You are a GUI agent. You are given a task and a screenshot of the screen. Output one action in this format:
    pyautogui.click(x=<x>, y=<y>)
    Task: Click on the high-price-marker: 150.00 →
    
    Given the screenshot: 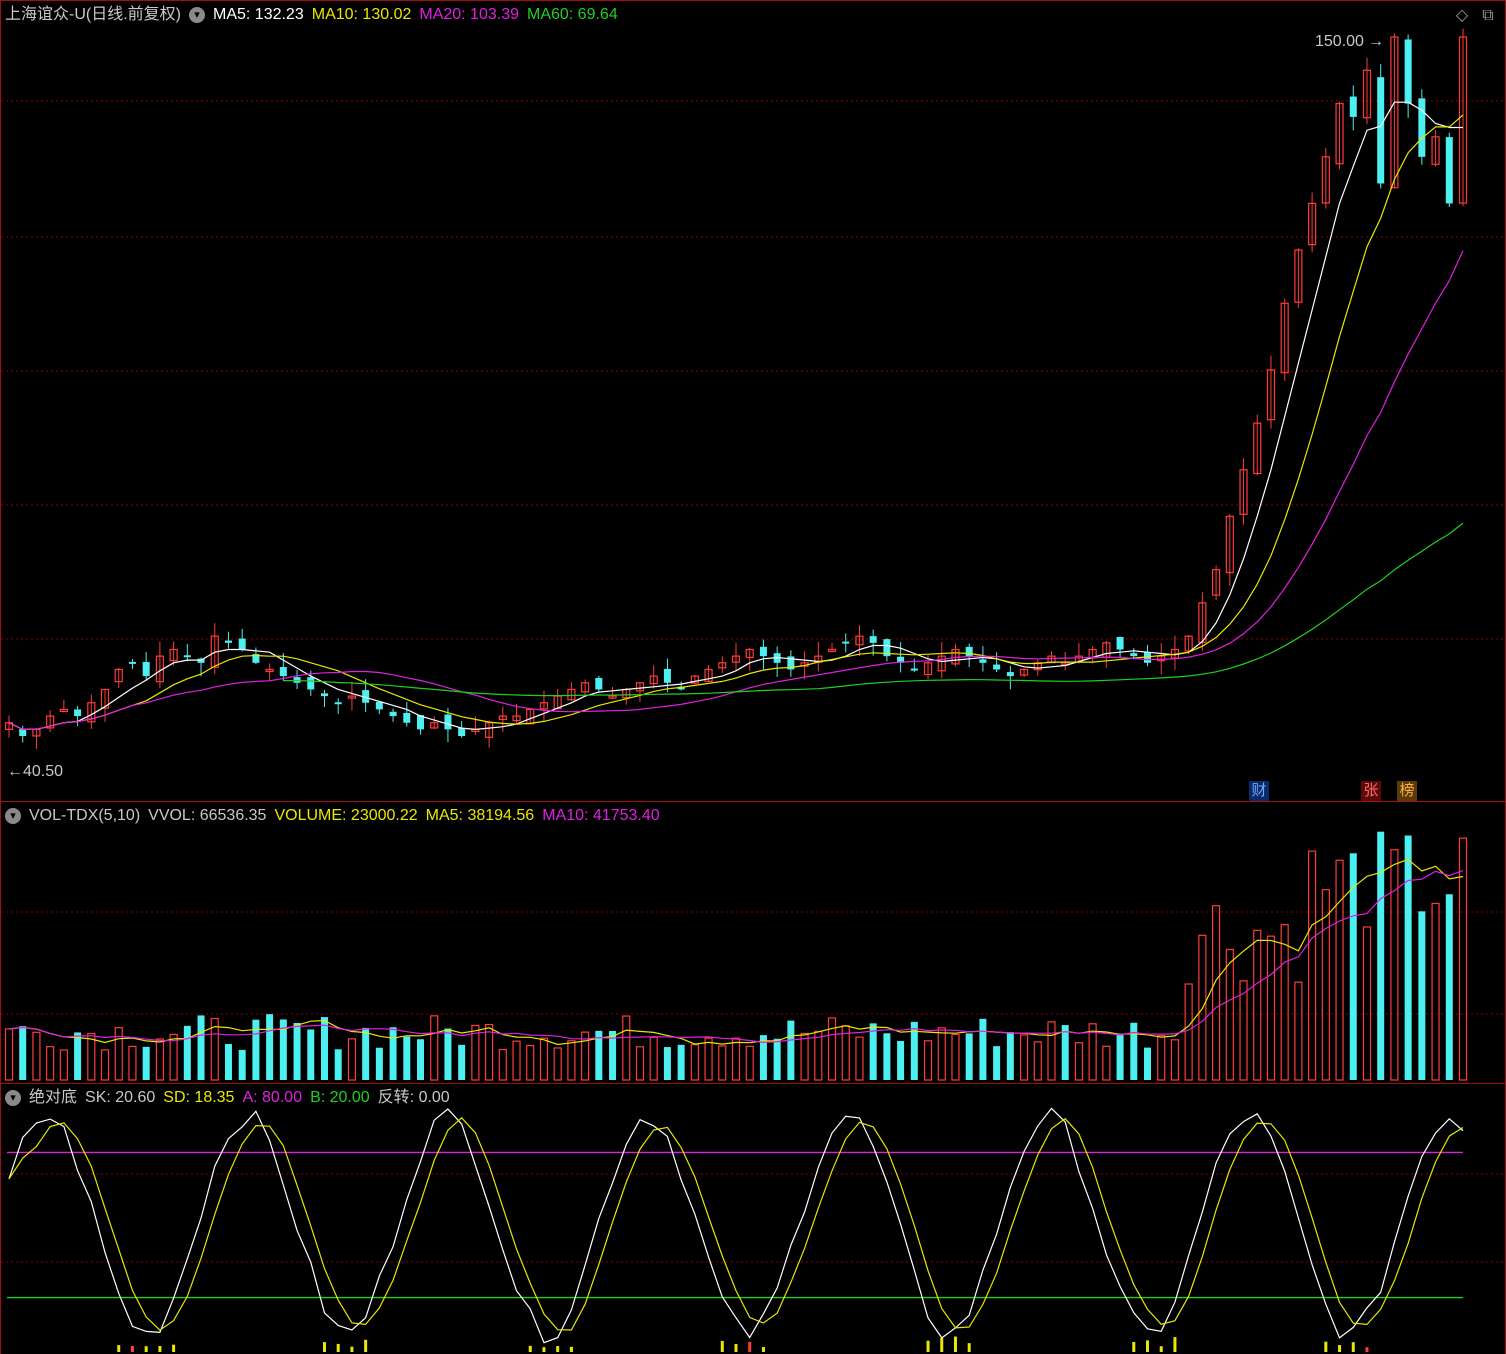 What is the action you would take?
    pyautogui.click(x=1349, y=41)
    